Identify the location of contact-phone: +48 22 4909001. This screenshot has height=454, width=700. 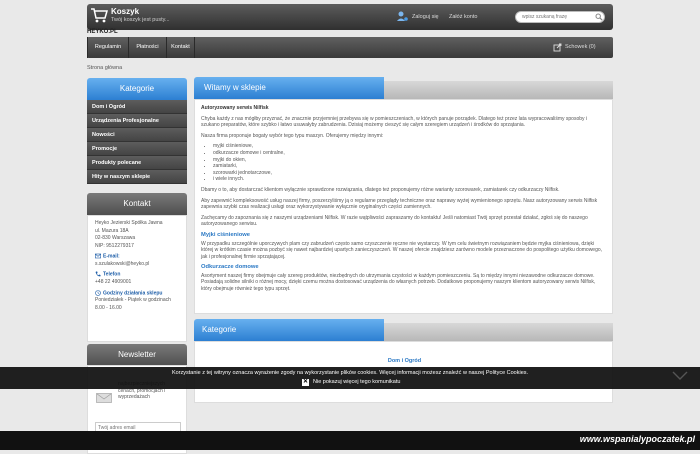
(113, 282).